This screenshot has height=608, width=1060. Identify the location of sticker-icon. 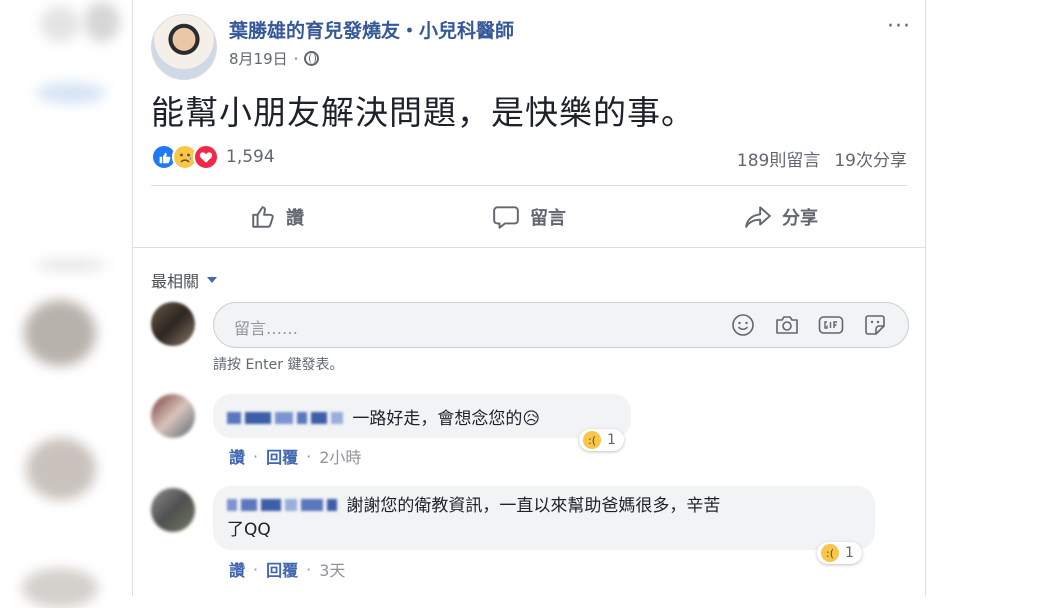
(875, 325).